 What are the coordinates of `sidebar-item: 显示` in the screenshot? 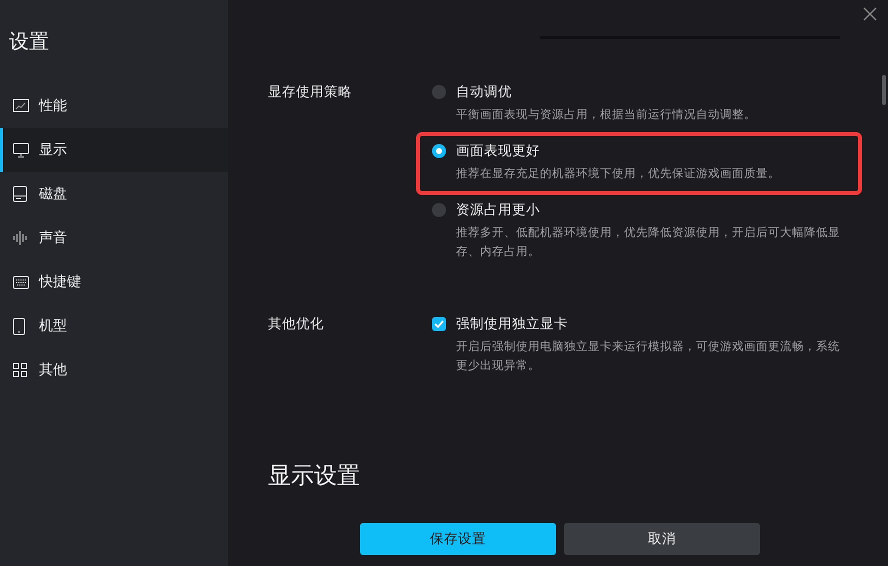 It's located at (114, 150).